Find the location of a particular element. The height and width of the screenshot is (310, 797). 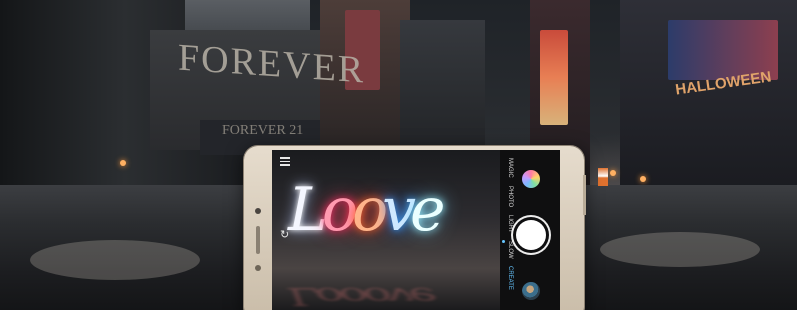

menu-icon is located at coordinates (285, 161).